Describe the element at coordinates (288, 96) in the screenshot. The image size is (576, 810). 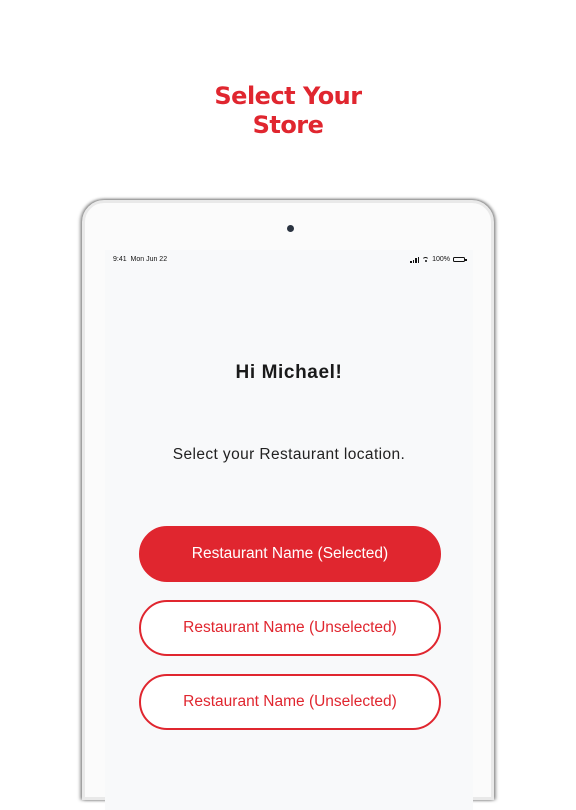
I see `headline-line-1: Select Your` at that location.